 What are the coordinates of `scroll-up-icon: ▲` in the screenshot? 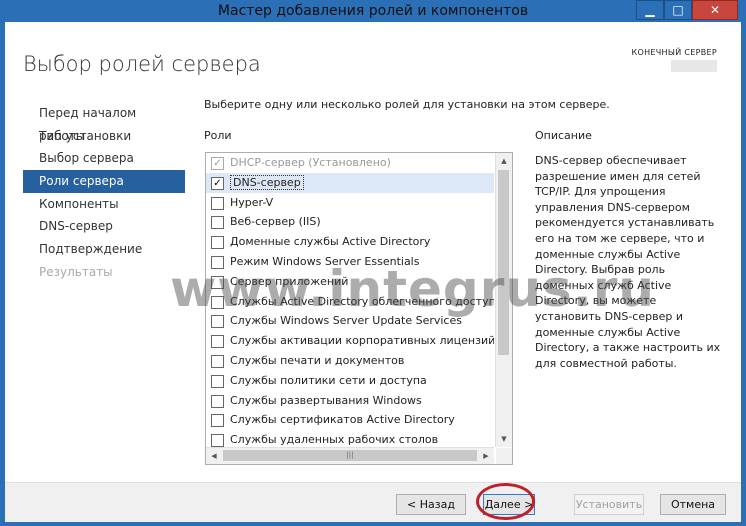 It's located at (504, 161).